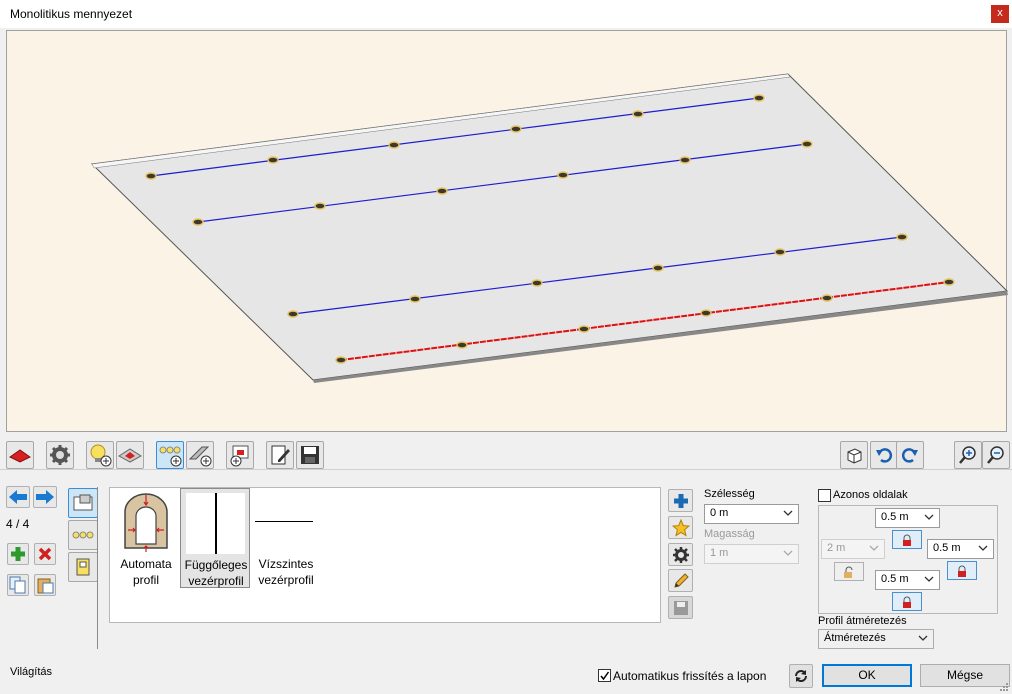  Describe the element at coordinates (729, 534) in the screenshot. I see `height-label: Magasság` at that location.